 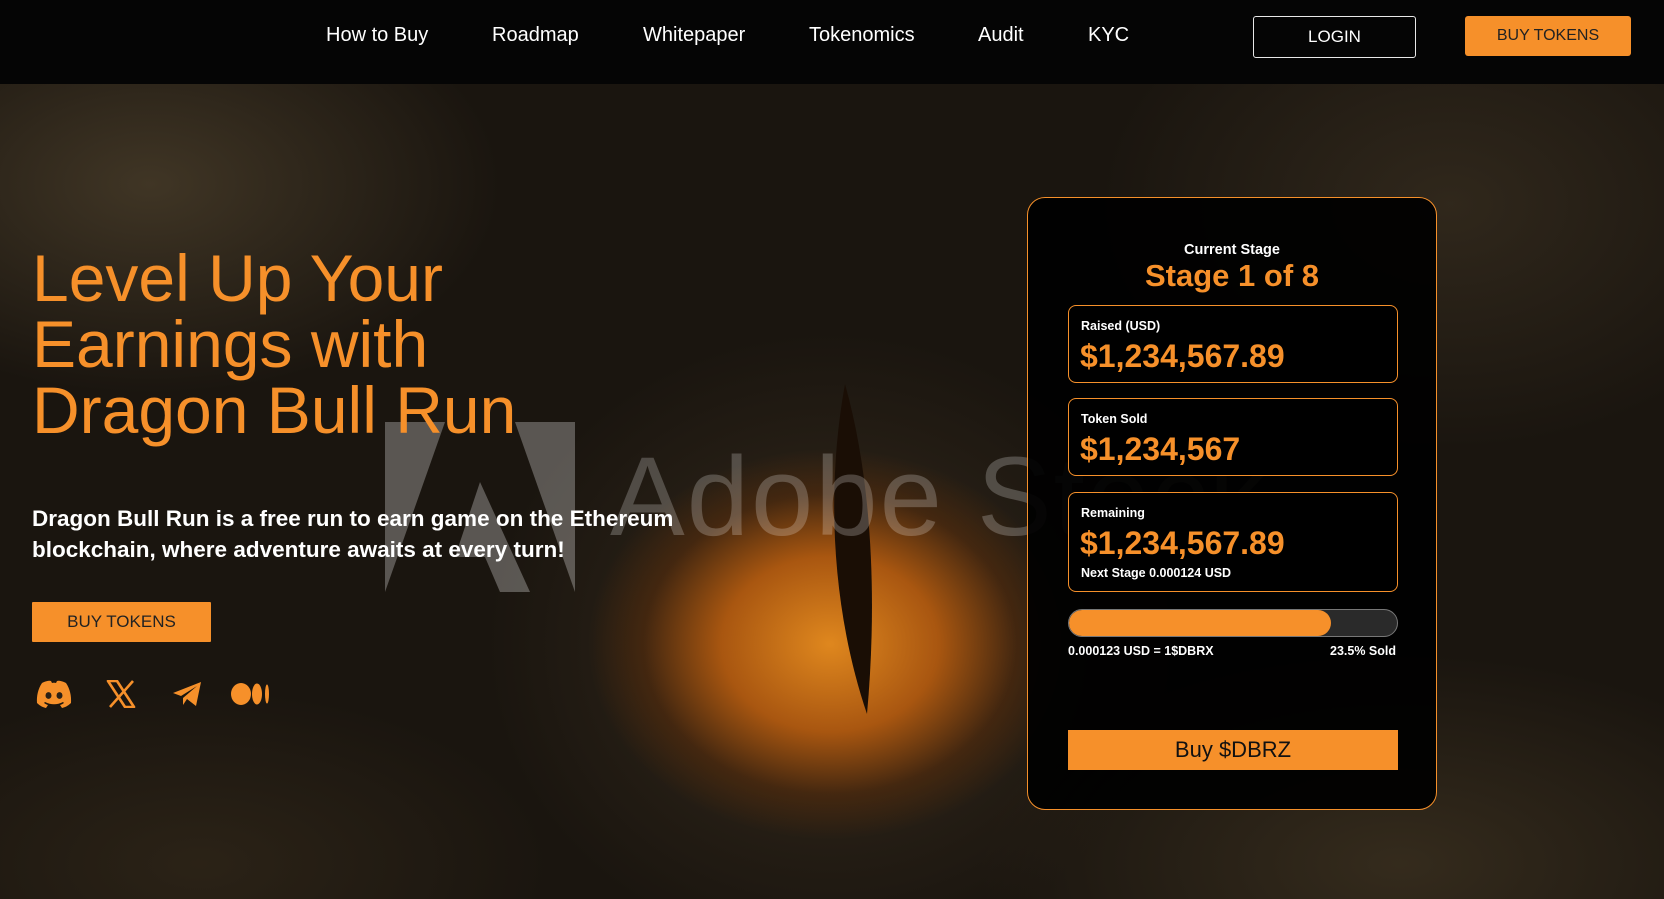 I want to click on raised-box: Raised (USD) $1,234,567.89, so click(x=1233, y=344).